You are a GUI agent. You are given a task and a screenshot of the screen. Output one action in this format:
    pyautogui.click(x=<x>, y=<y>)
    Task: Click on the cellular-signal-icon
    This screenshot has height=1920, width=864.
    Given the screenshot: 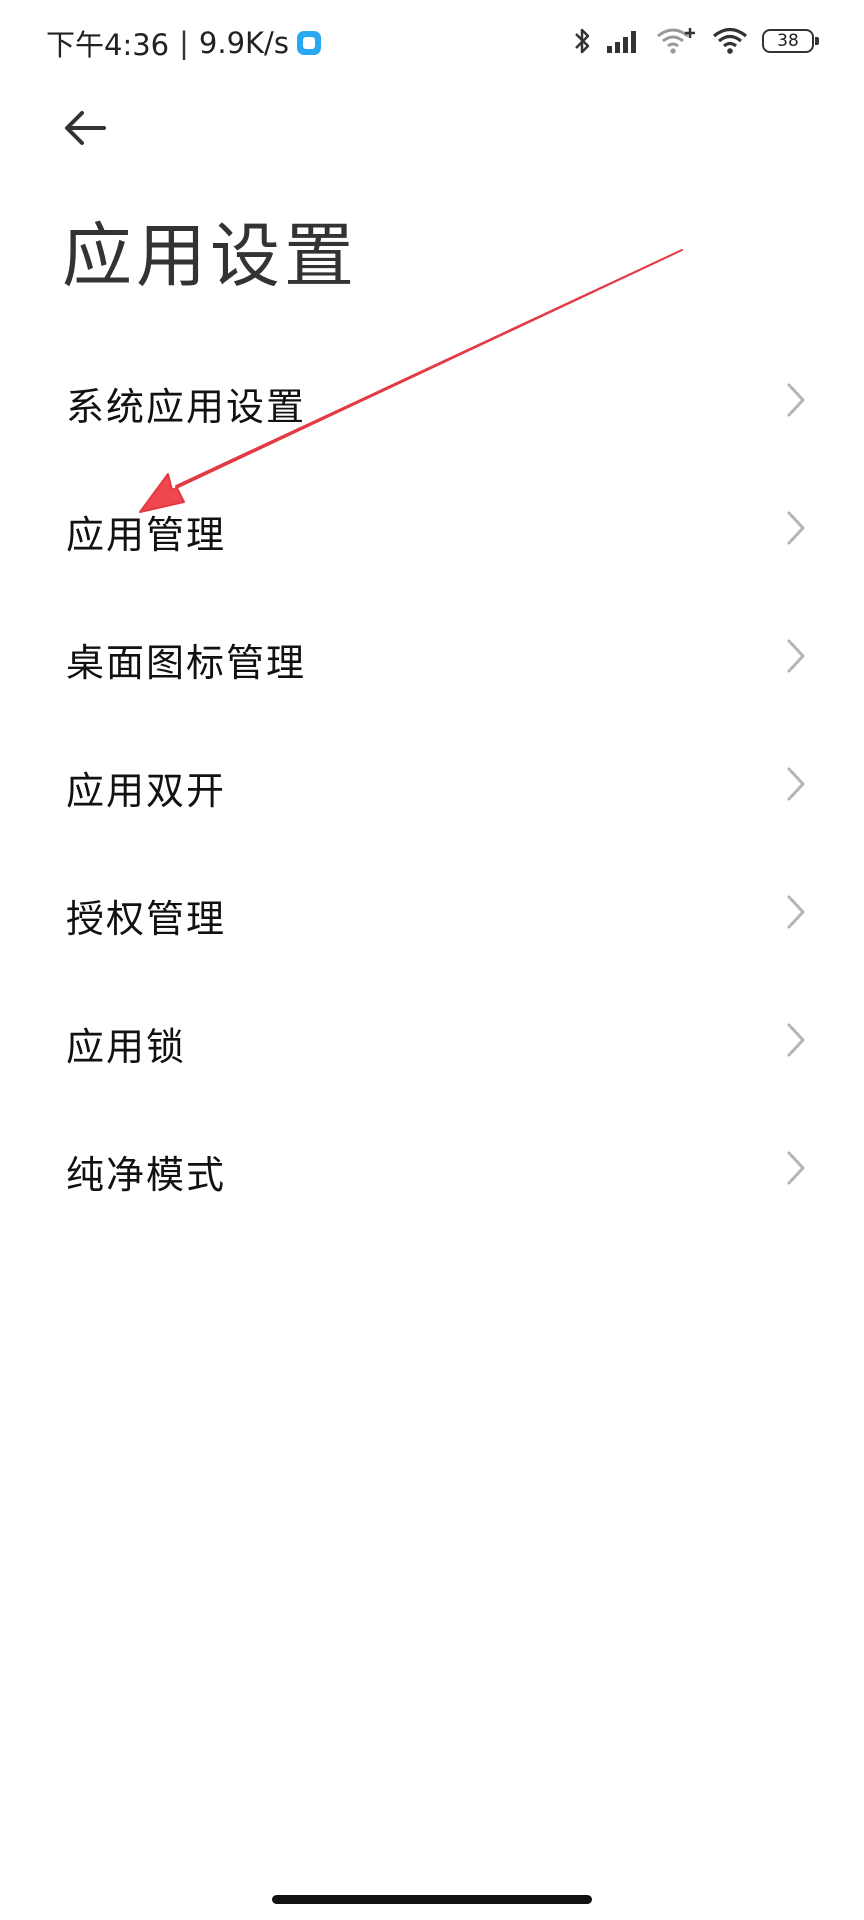 What is the action you would take?
    pyautogui.click(x=624, y=41)
    